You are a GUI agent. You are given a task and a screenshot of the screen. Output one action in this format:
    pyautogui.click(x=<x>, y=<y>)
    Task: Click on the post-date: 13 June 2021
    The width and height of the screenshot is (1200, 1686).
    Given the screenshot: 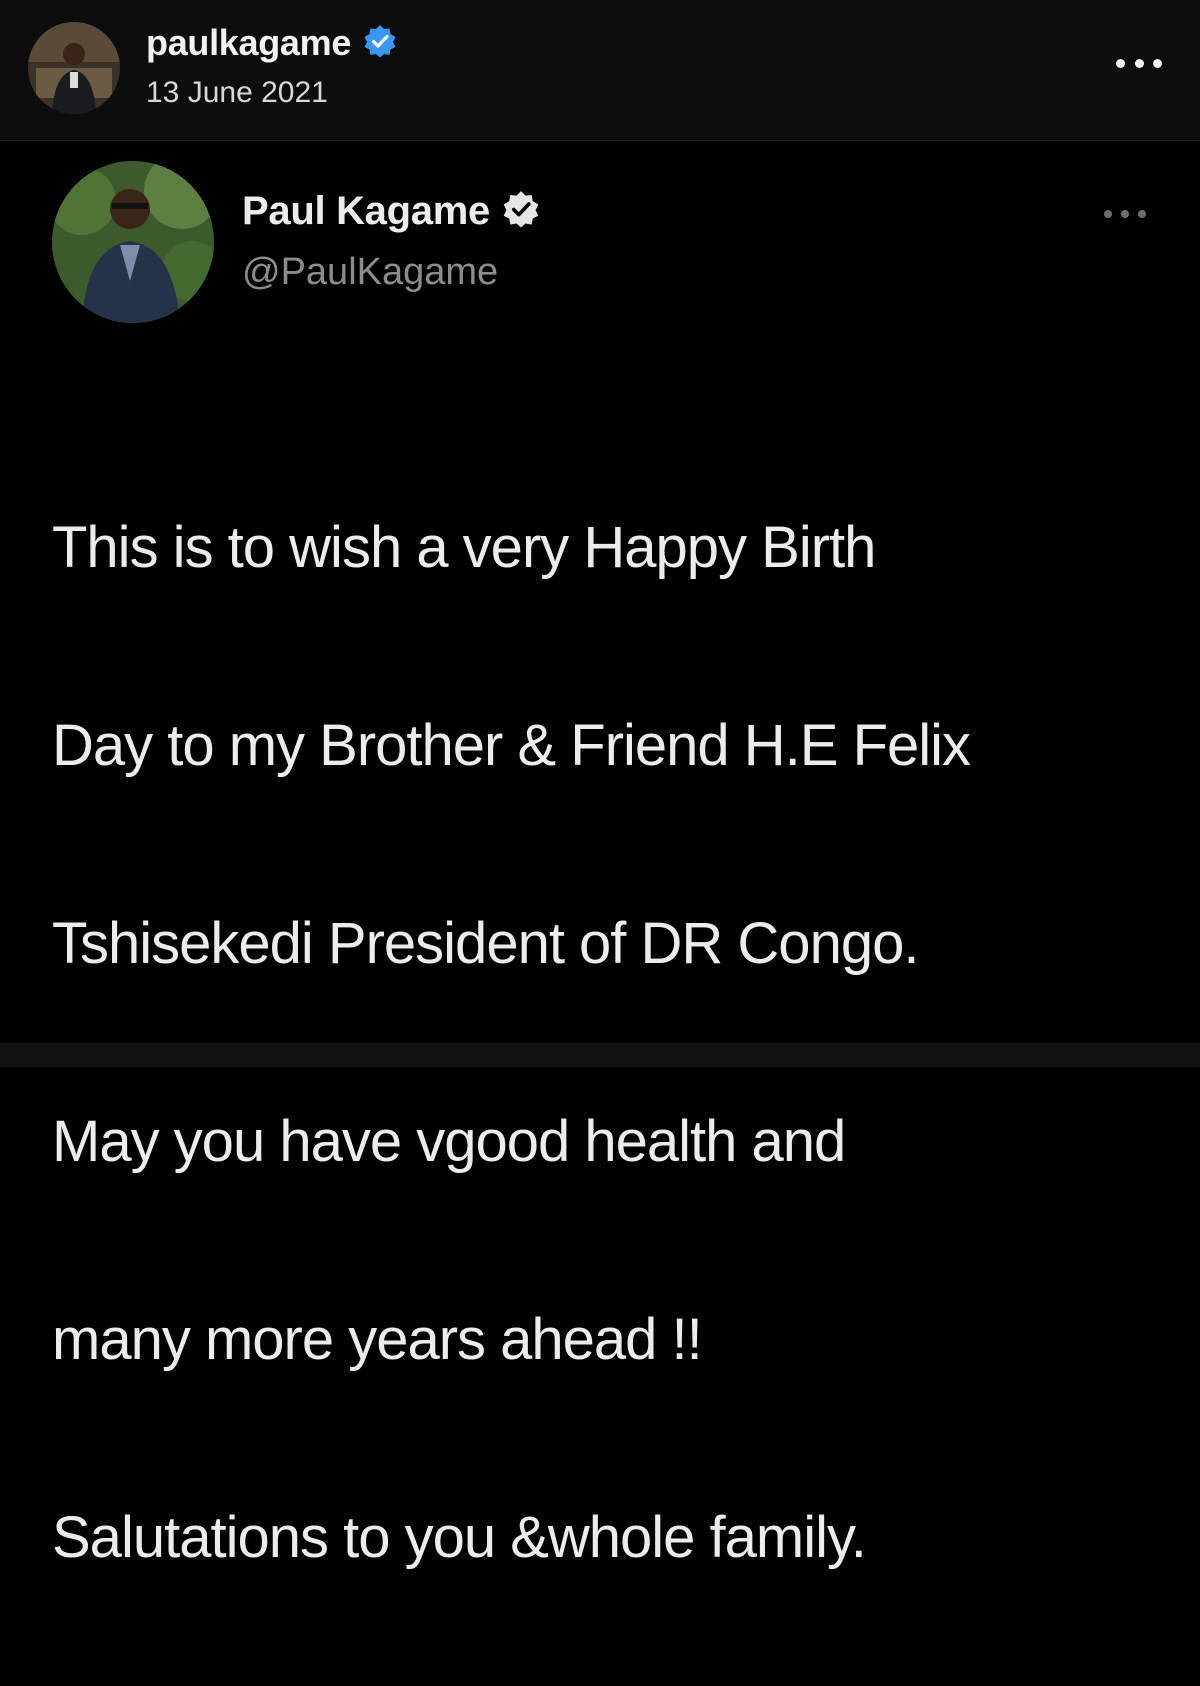 What is the action you would take?
    pyautogui.click(x=237, y=92)
    